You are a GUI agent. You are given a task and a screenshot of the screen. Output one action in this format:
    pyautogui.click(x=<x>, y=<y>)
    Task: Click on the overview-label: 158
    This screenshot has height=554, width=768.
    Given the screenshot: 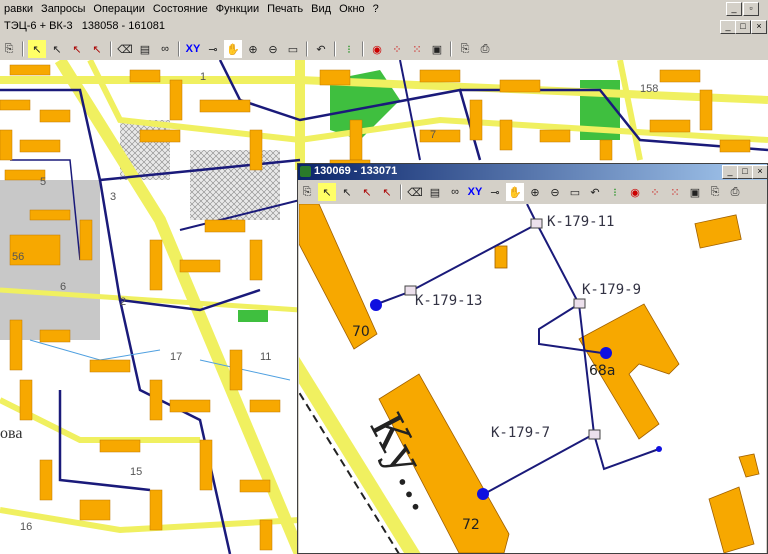 What is the action you would take?
    pyautogui.click(x=649, y=89)
    